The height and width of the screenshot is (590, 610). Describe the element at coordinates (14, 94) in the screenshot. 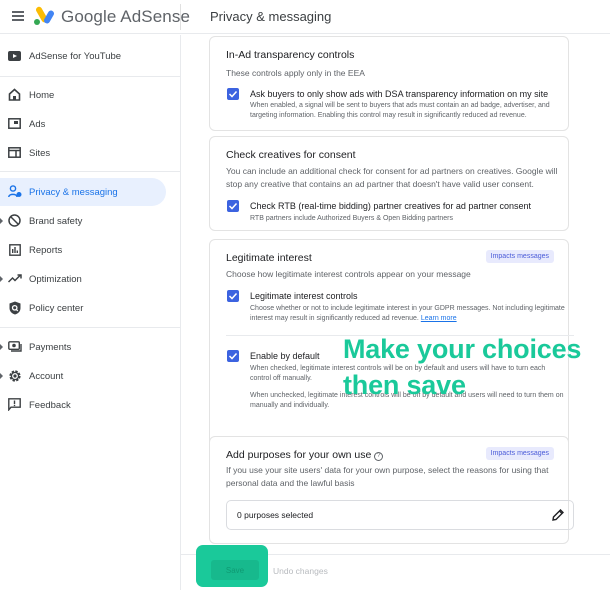

I see `home-icon` at that location.